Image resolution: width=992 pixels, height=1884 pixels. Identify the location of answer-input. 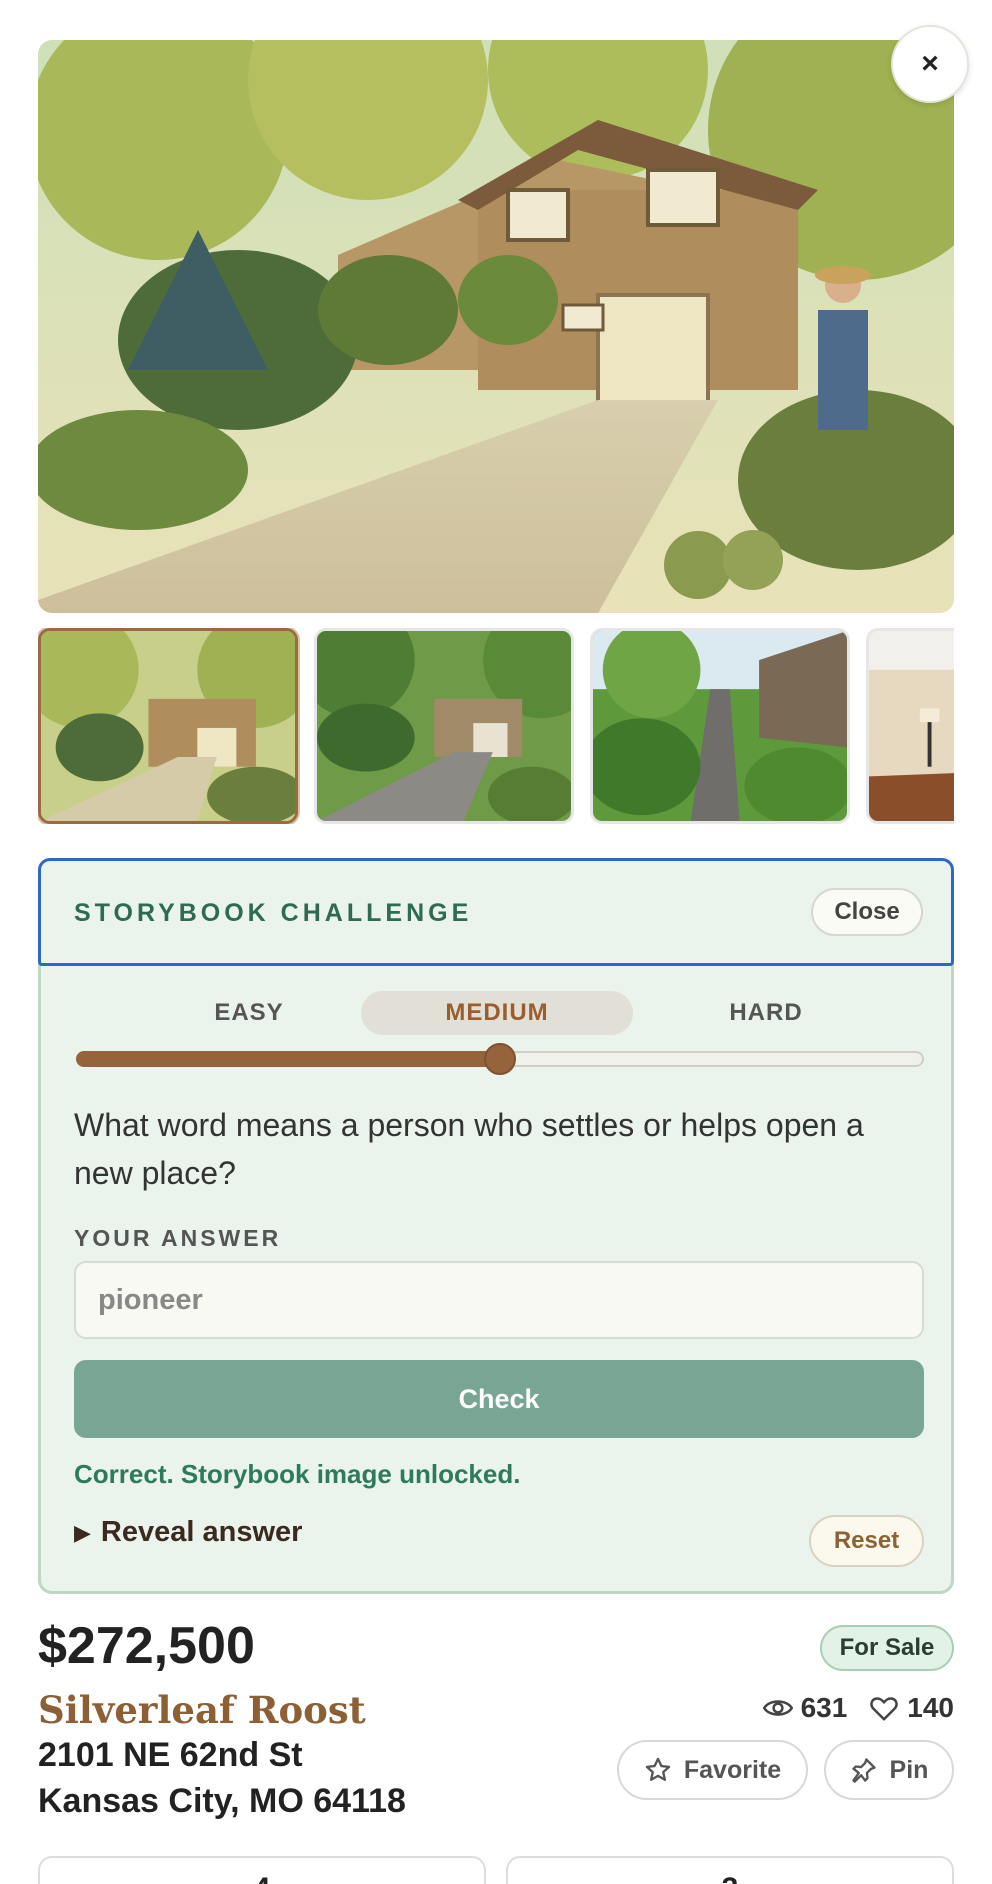
(499, 1300).